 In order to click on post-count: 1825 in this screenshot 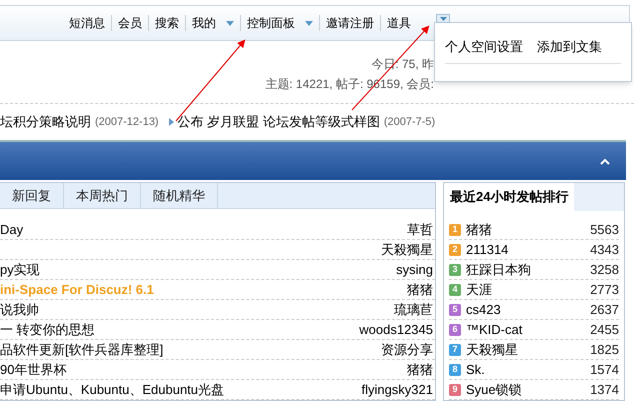, I will do `click(604, 349)`.